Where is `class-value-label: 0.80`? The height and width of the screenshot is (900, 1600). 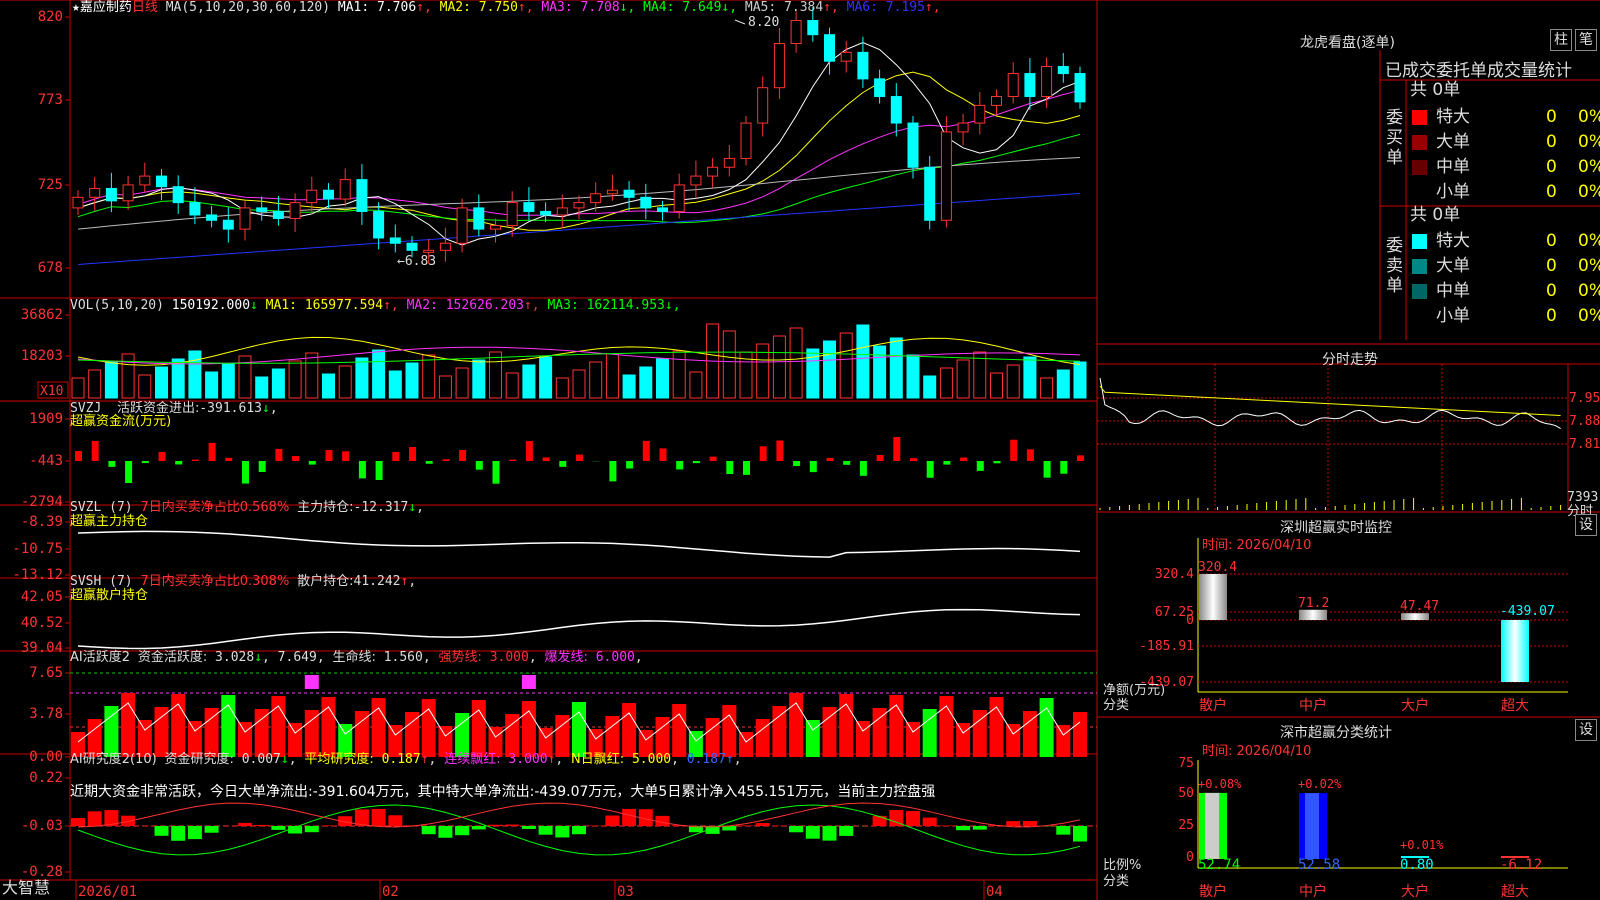 class-value-label: 0.80 is located at coordinates (1417, 865).